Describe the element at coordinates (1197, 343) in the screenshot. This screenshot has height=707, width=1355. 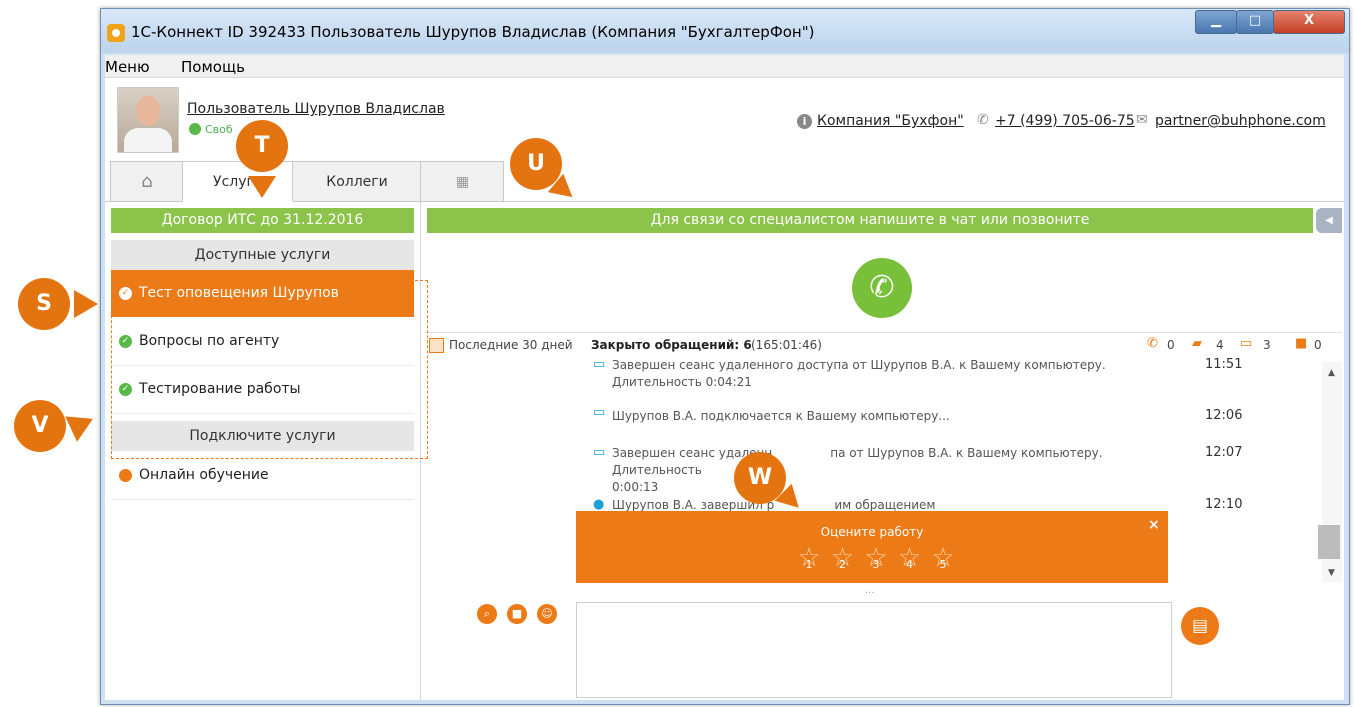
I see `chats-icon: ▰` at that location.